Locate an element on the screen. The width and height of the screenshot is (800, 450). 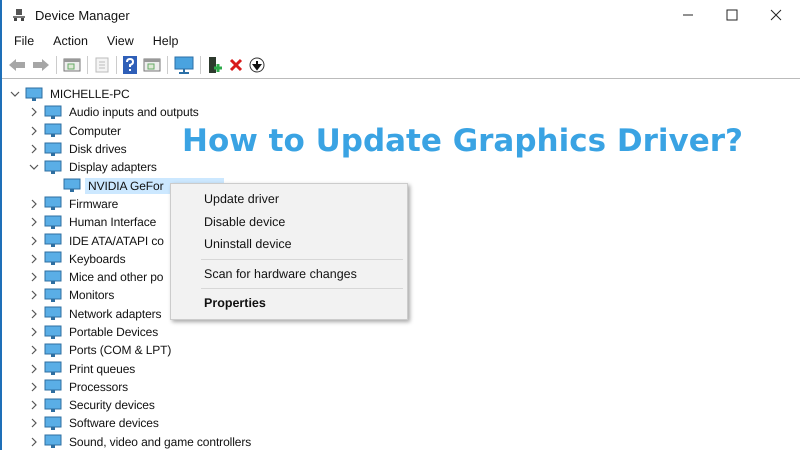
menu-option: Disable device is located at coordinates (289, 221).